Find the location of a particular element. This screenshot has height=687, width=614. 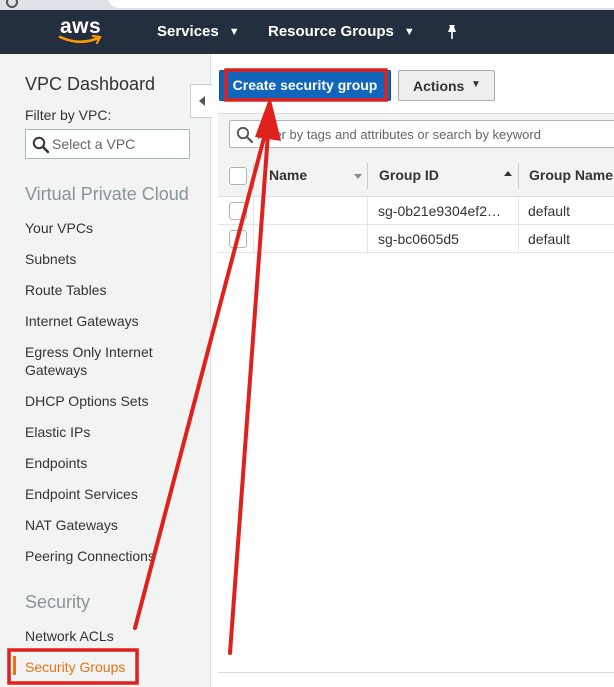

filter-by-vpc-label: Filter by VPC: is located at coordinates (68, 115).